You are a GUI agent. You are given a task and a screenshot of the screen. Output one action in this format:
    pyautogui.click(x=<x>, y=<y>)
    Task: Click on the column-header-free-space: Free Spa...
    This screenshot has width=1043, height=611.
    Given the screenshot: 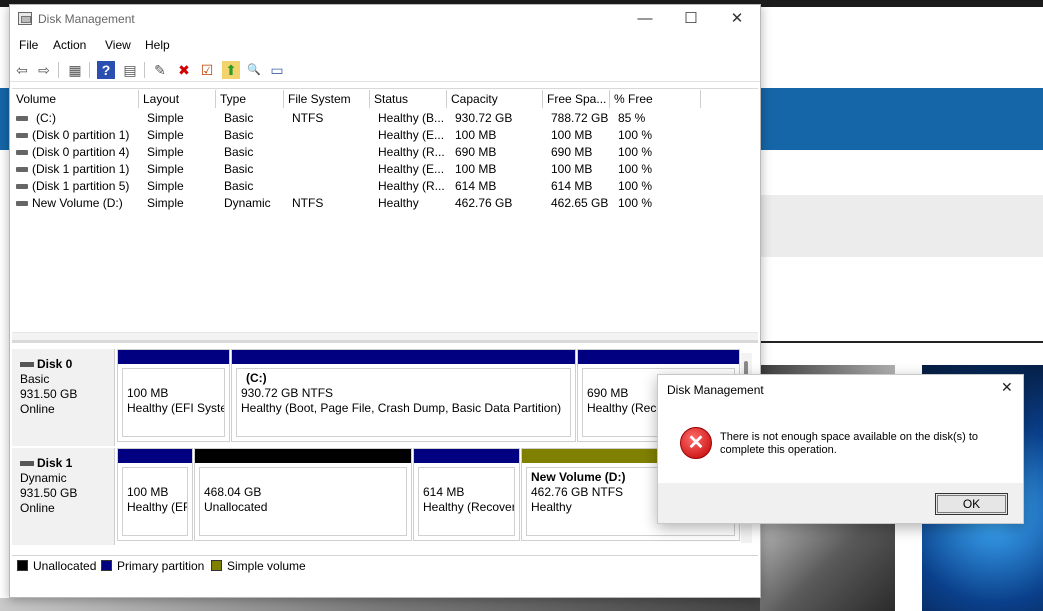 What is the action you would take?
    pyautogui.click(x=576, y=99)
    